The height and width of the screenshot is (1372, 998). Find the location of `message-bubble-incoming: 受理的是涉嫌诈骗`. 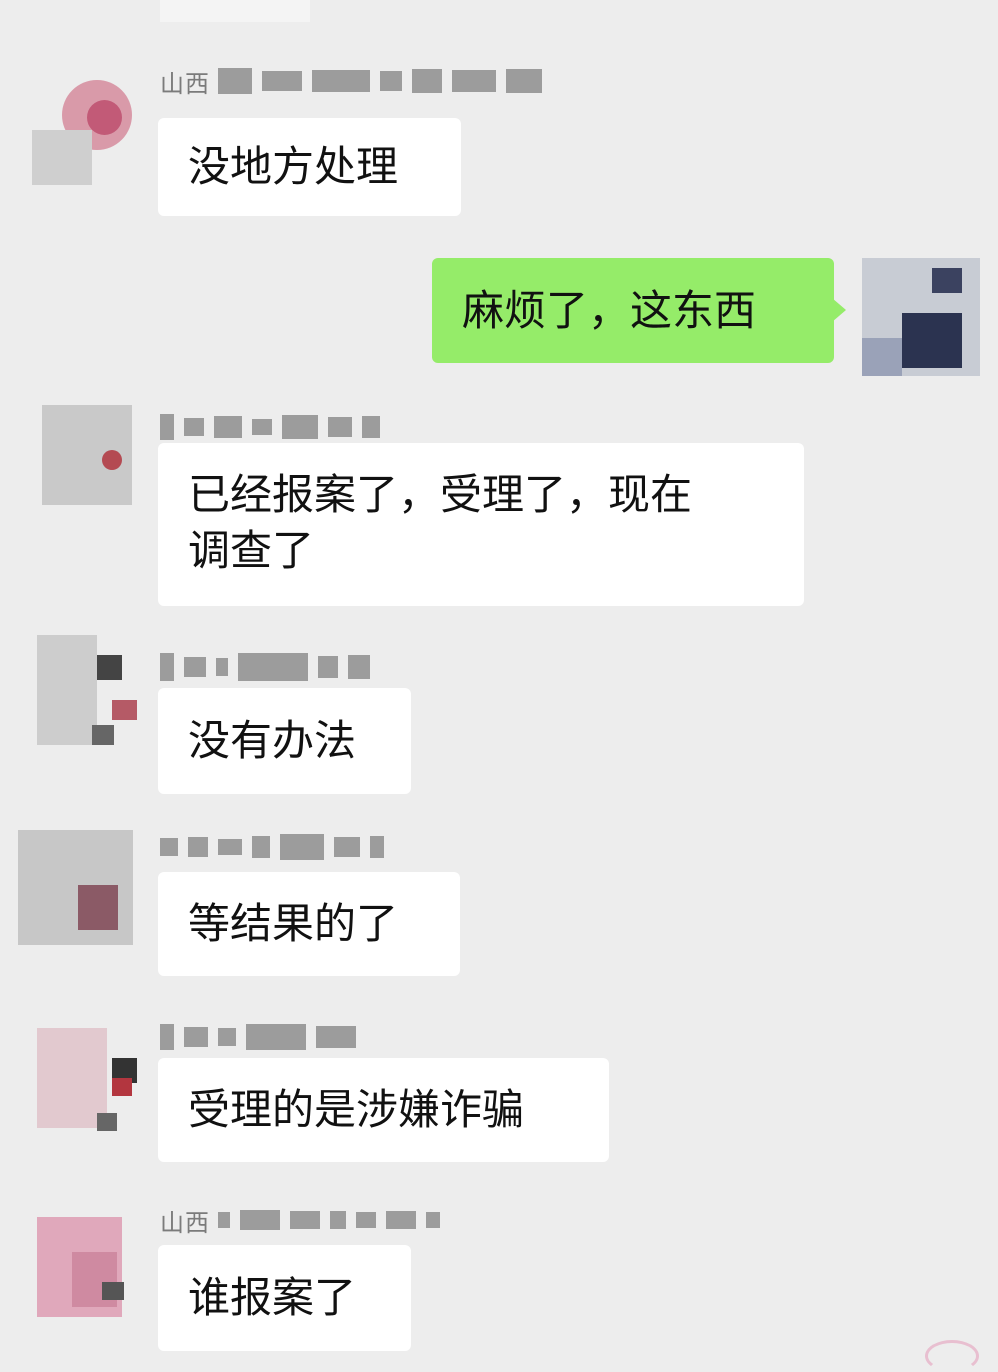

message-bubble-incoming: 受理的是涉嫌诈骗 is located at coordinates (383, 1110).